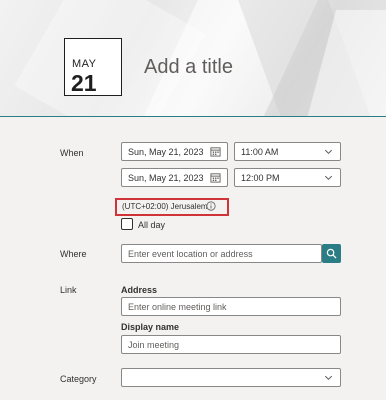  I want to click on display-name-placeholder: Join meeting, so click(154, 345).